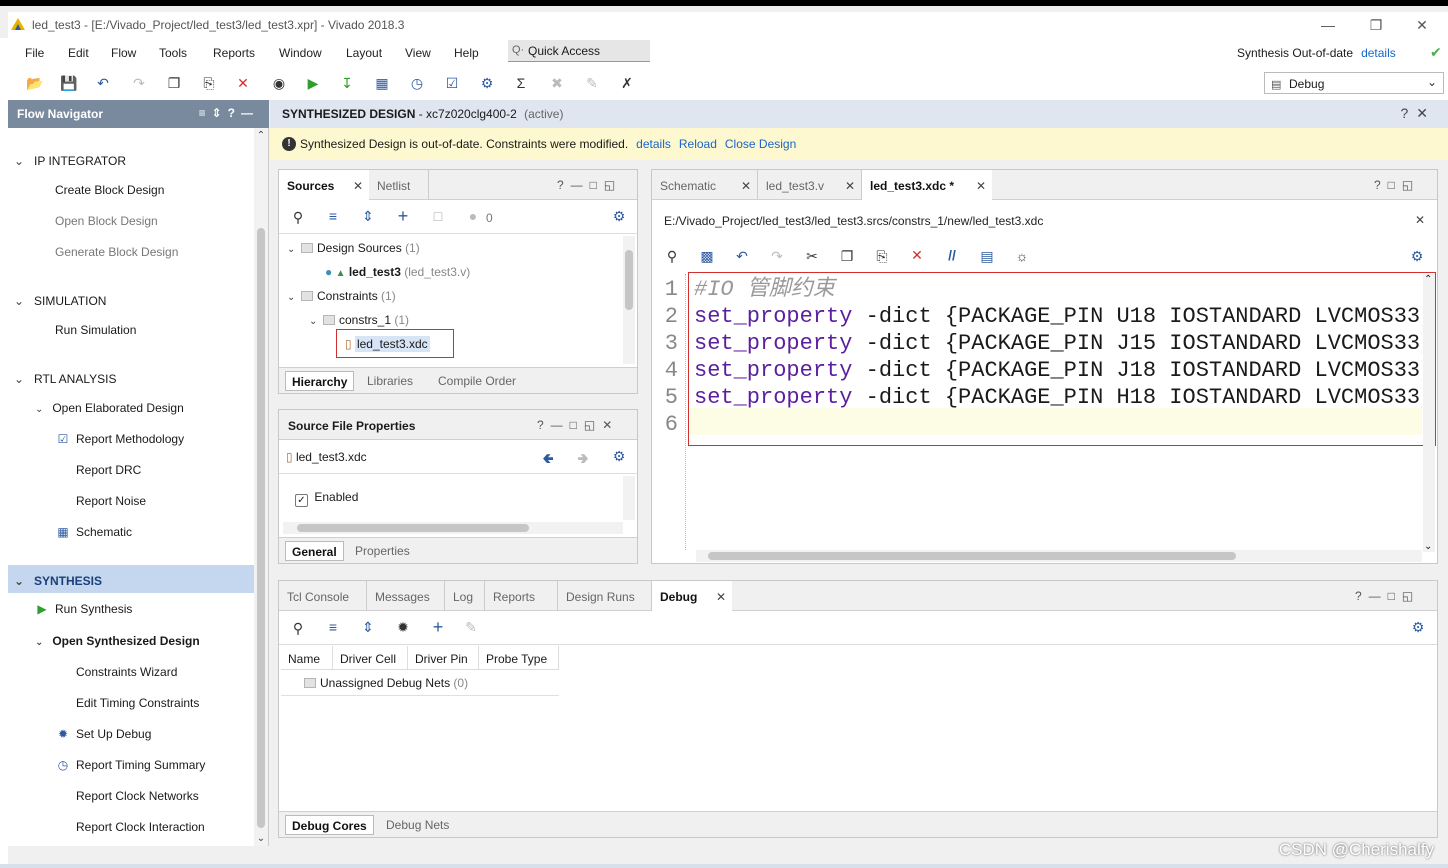 Image resolution: width=1448 pixels, height=868 pixels. Describe the element at coordinates (417, 83) in the screenshot. I see `timer-icon: ◷` at that location.